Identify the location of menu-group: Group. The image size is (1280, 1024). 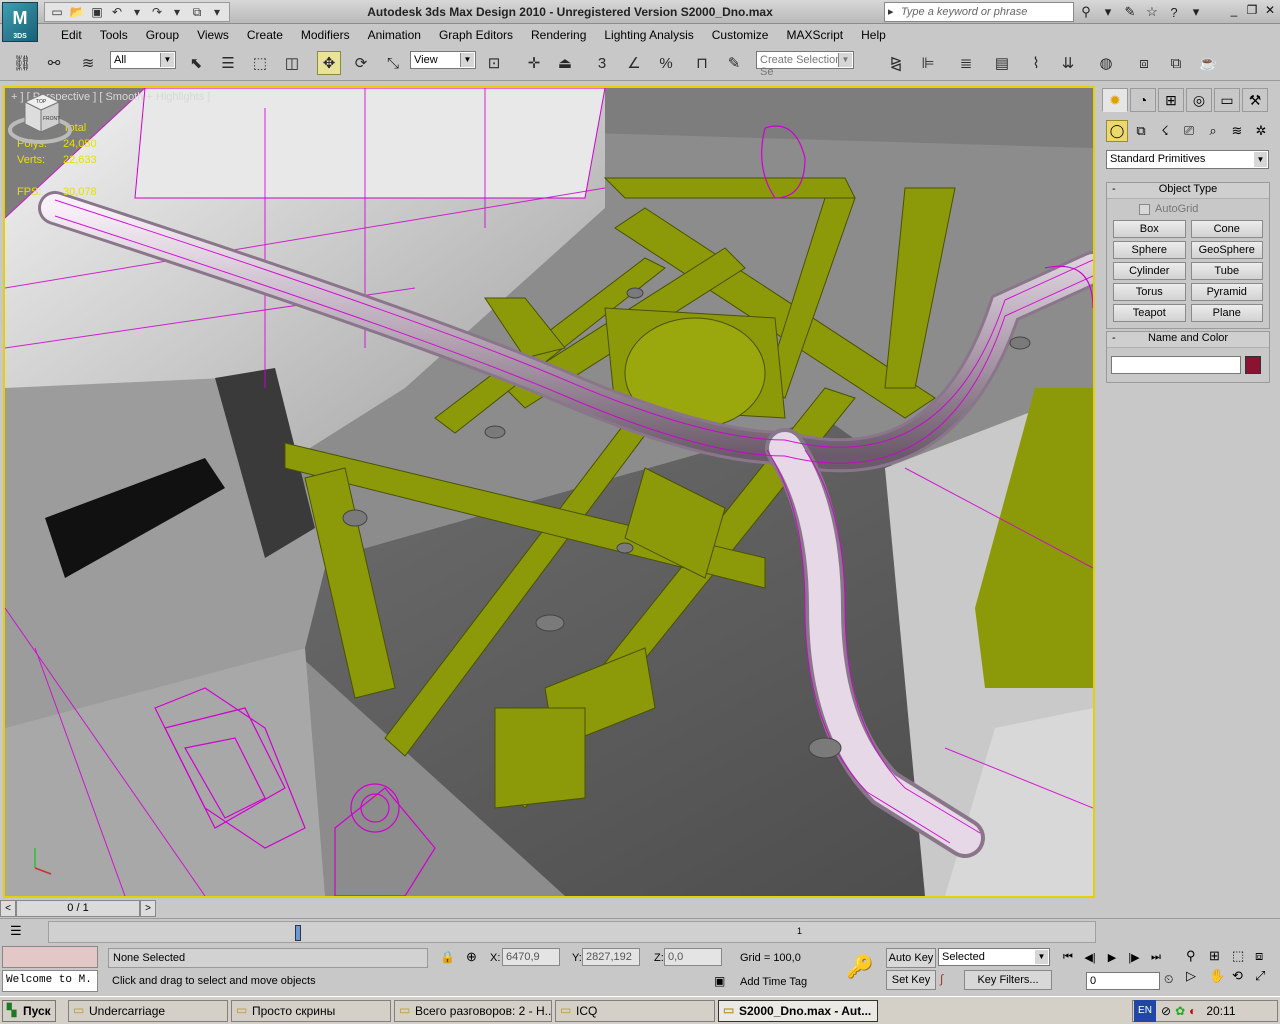
(162, 35).